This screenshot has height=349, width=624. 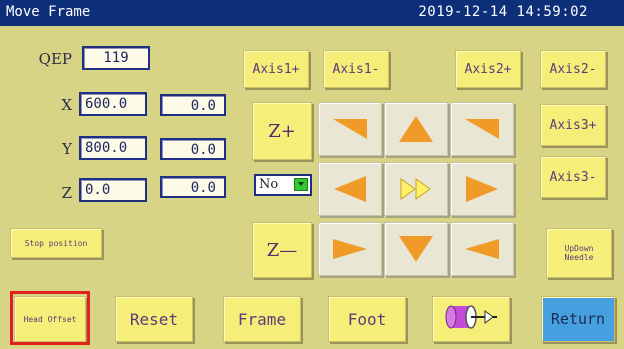 I want to click on y-label: Y, so click(x=67, y=149).